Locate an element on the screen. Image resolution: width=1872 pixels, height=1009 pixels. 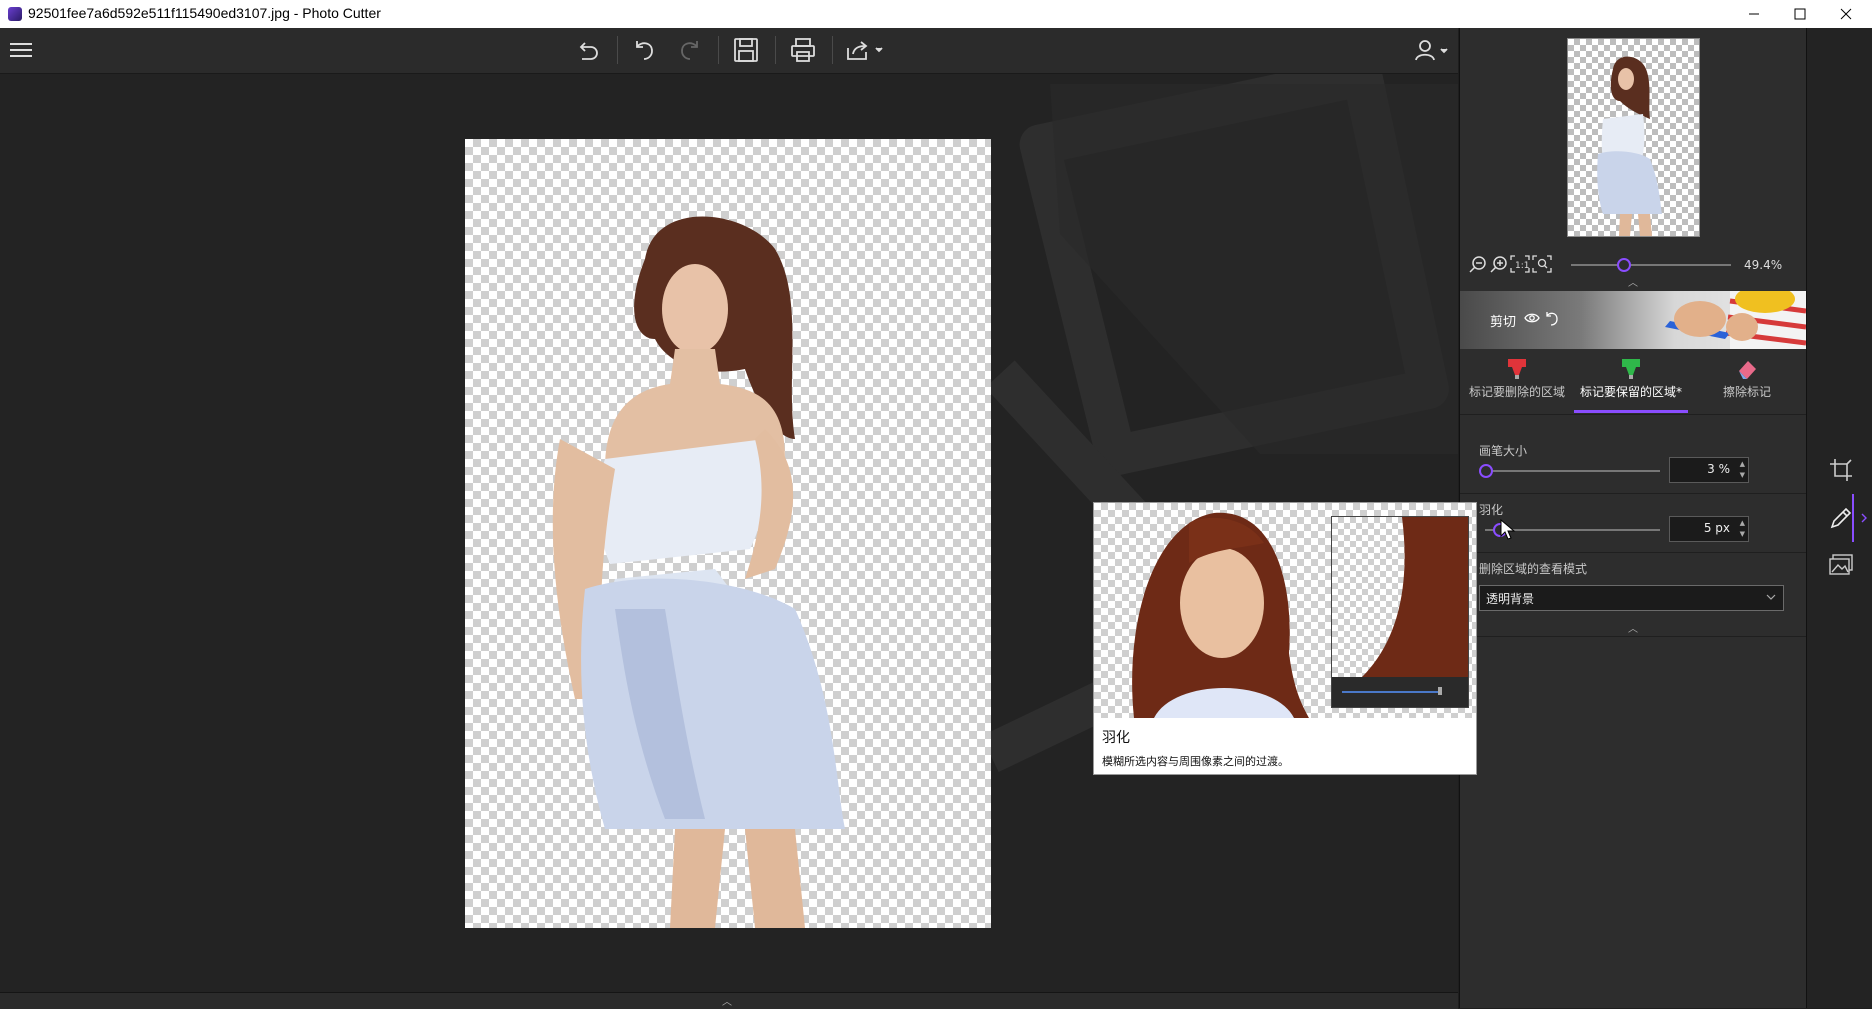
zoom-in-icon is located at coordinates (1499, 264).